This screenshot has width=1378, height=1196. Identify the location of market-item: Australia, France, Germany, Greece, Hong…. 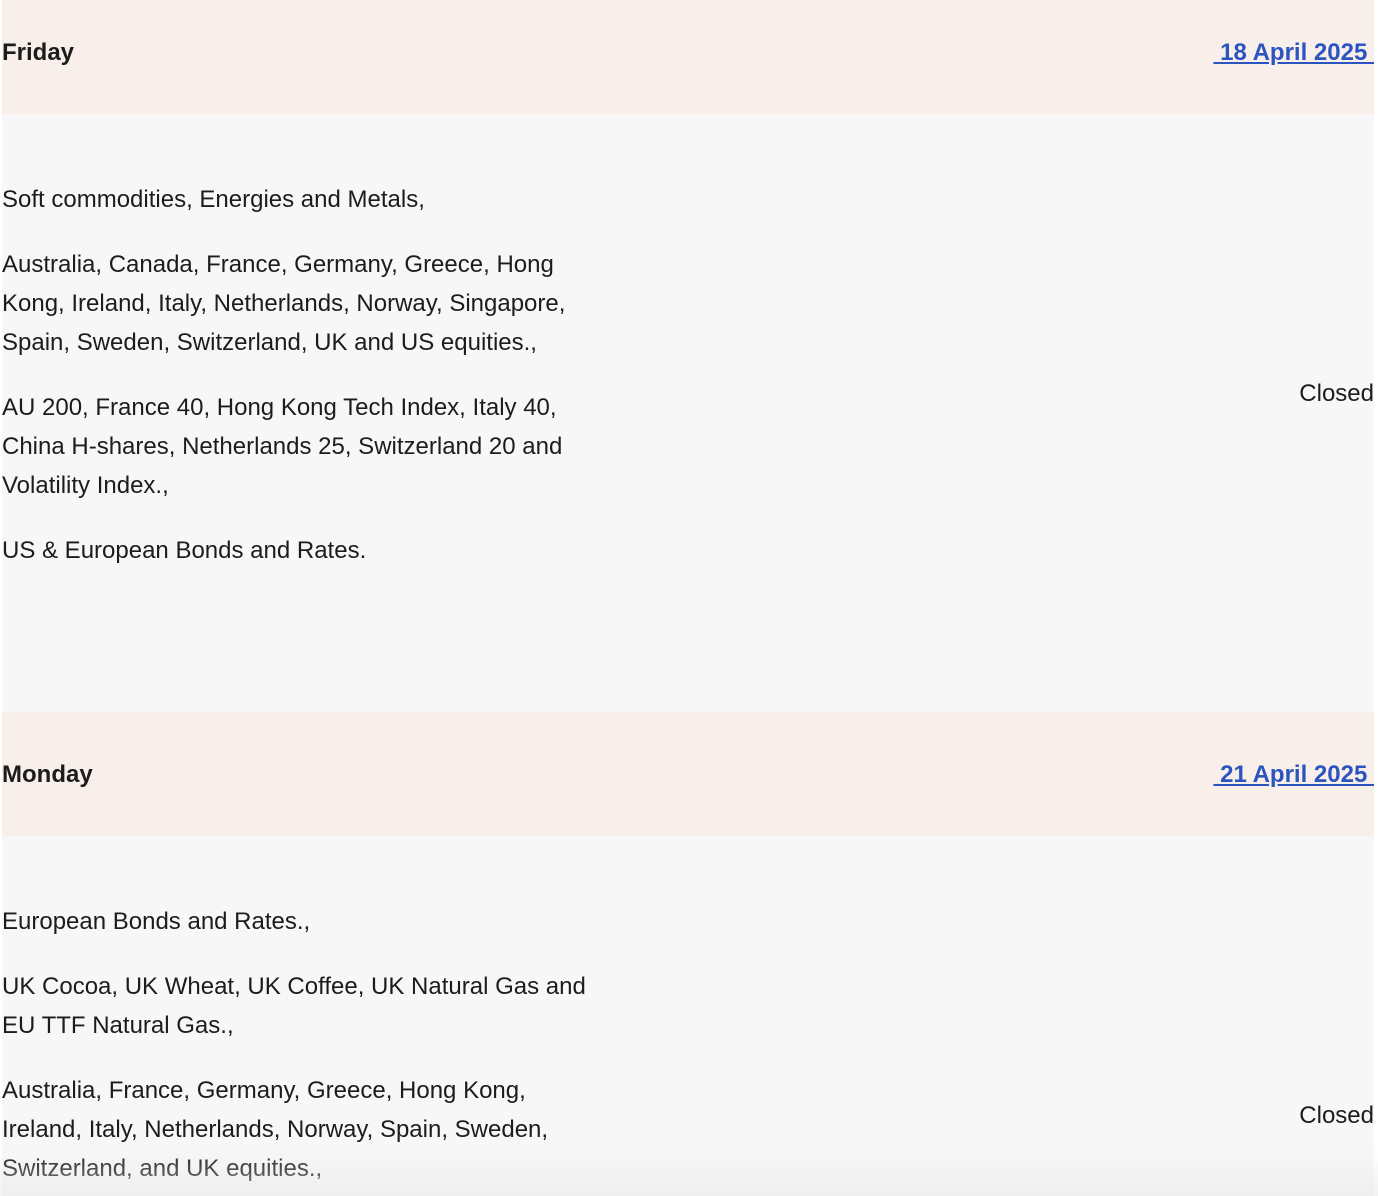
(275, 1129).